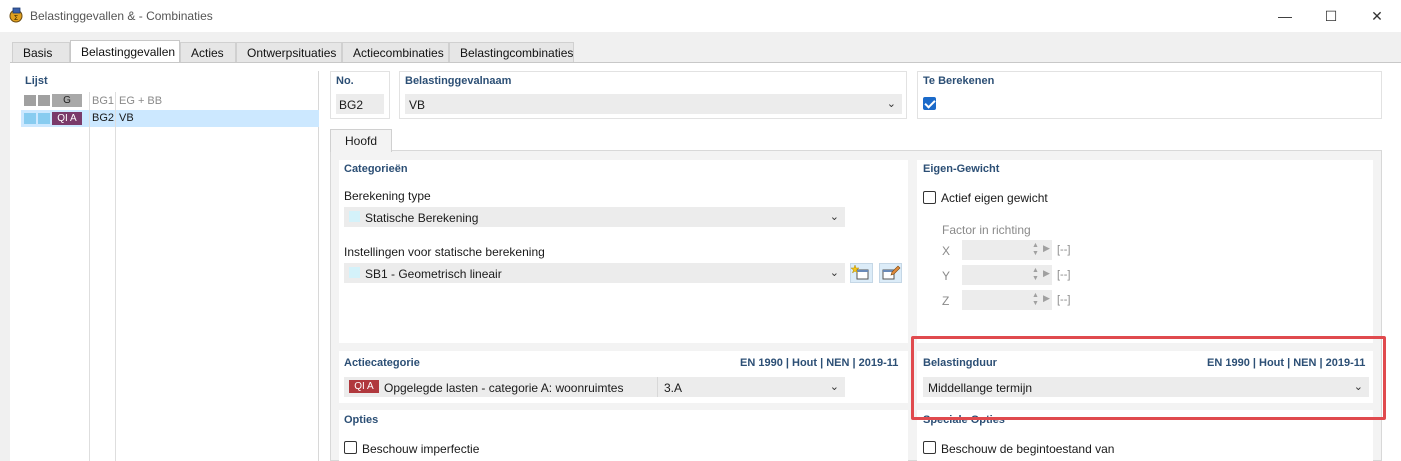 The image size is (1401, 461). Describe the element at coordinates (376, 169) in the screenshot. I see `categories-header: Categorieën` at that location.